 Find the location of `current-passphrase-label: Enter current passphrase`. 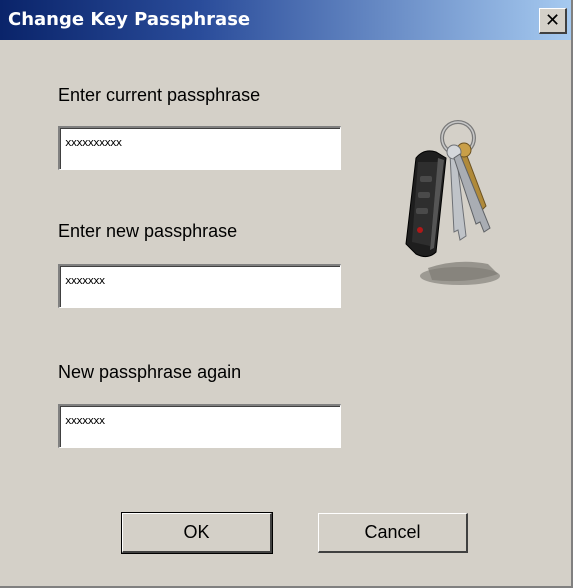

current-passphrase-label: Enter current passphrase is located at coordinates (159, 95).